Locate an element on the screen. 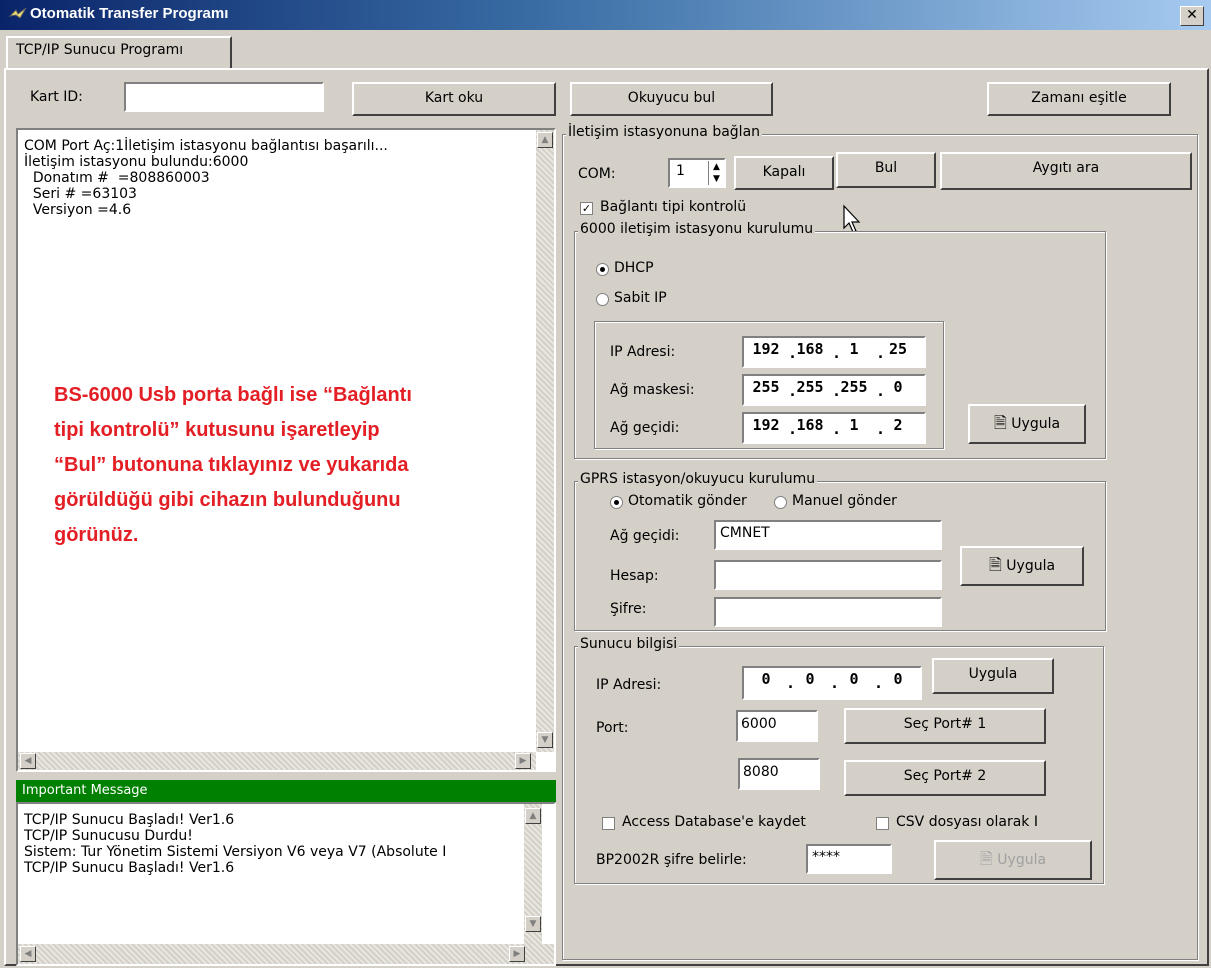 The image size is (1211, 968). dhcp-label: DHCP is located at coordinates (634, 268).